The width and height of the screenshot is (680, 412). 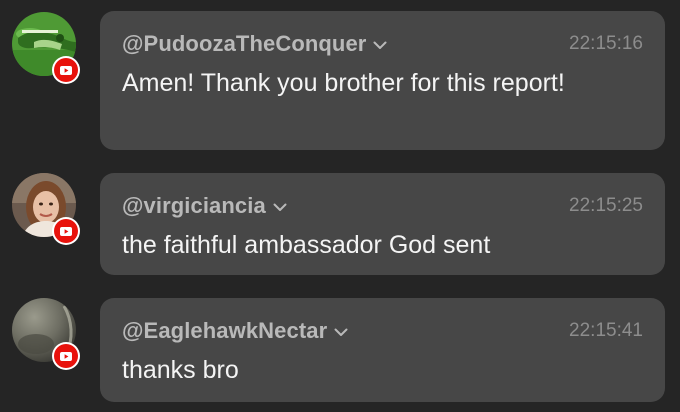 What do you see at coordinates (606, 43) in the screenshot?
I see `timestamp: 22:15:16` at bounding box center [606, 43].